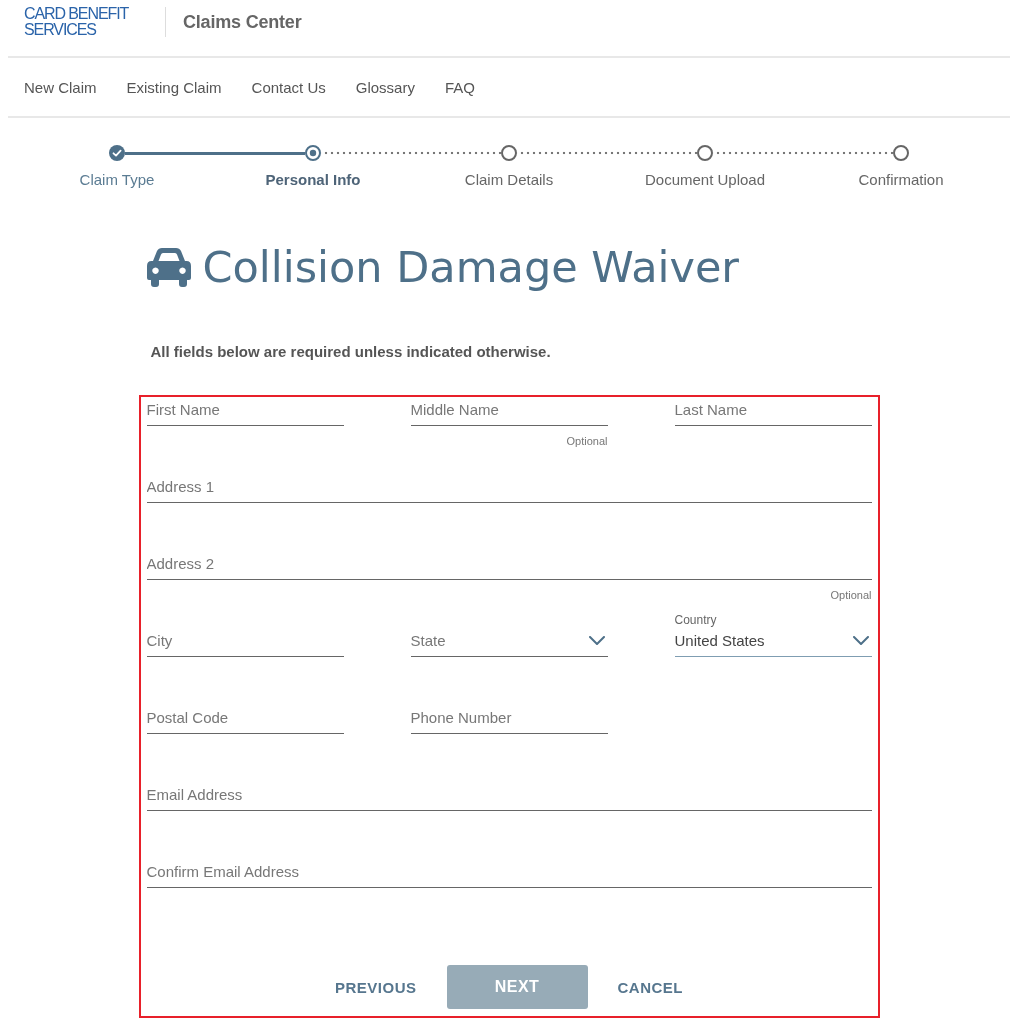 The width and height of the screenshot is (1018, 1024). What do you see at coordinates (509, 874) in the screenshot?
I see `input-field: Confirm Email Address` at bounding box center [509, 874].